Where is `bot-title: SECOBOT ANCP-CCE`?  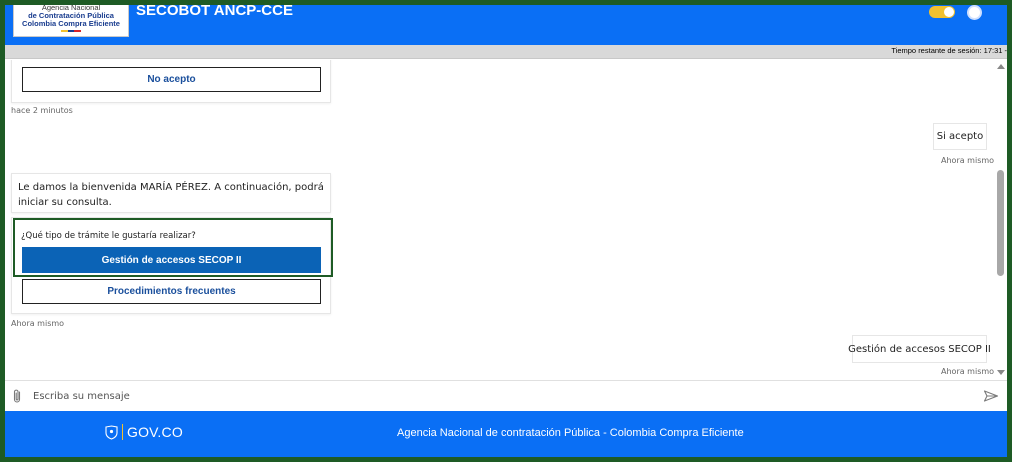
bot-title: SECOBOT ANCP-CCE is located at coordinates (214, 10).